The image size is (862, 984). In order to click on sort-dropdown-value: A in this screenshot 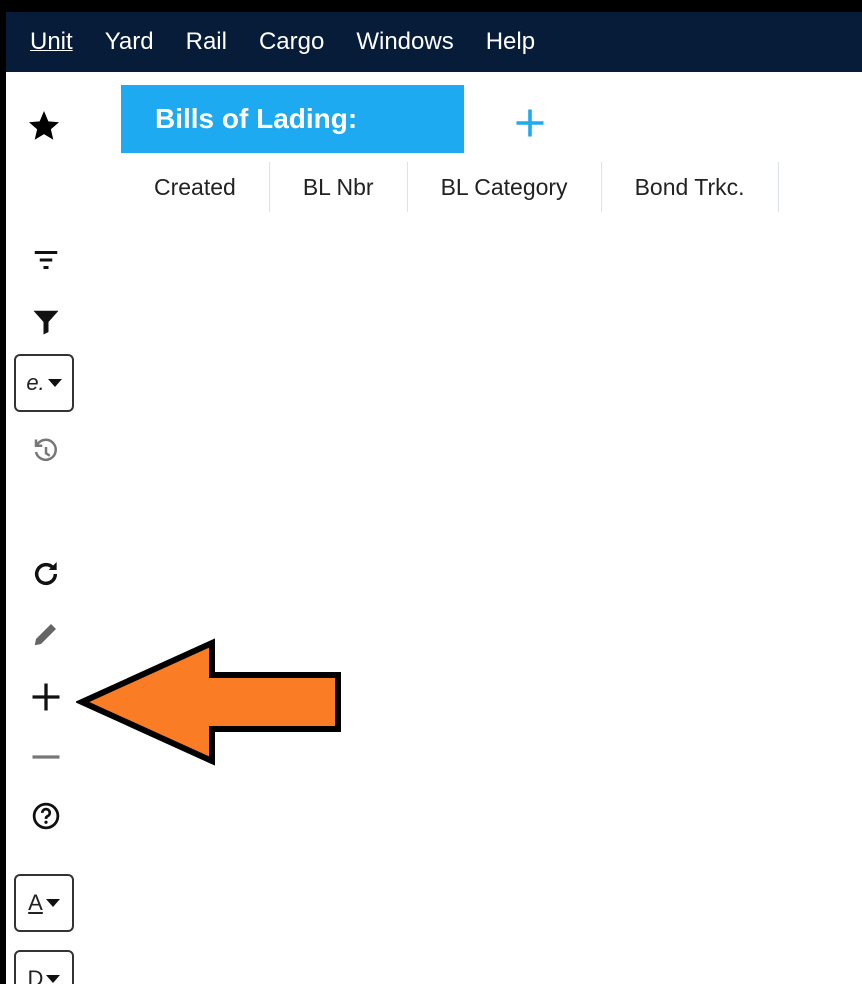, I will do `click(35, 902)`.